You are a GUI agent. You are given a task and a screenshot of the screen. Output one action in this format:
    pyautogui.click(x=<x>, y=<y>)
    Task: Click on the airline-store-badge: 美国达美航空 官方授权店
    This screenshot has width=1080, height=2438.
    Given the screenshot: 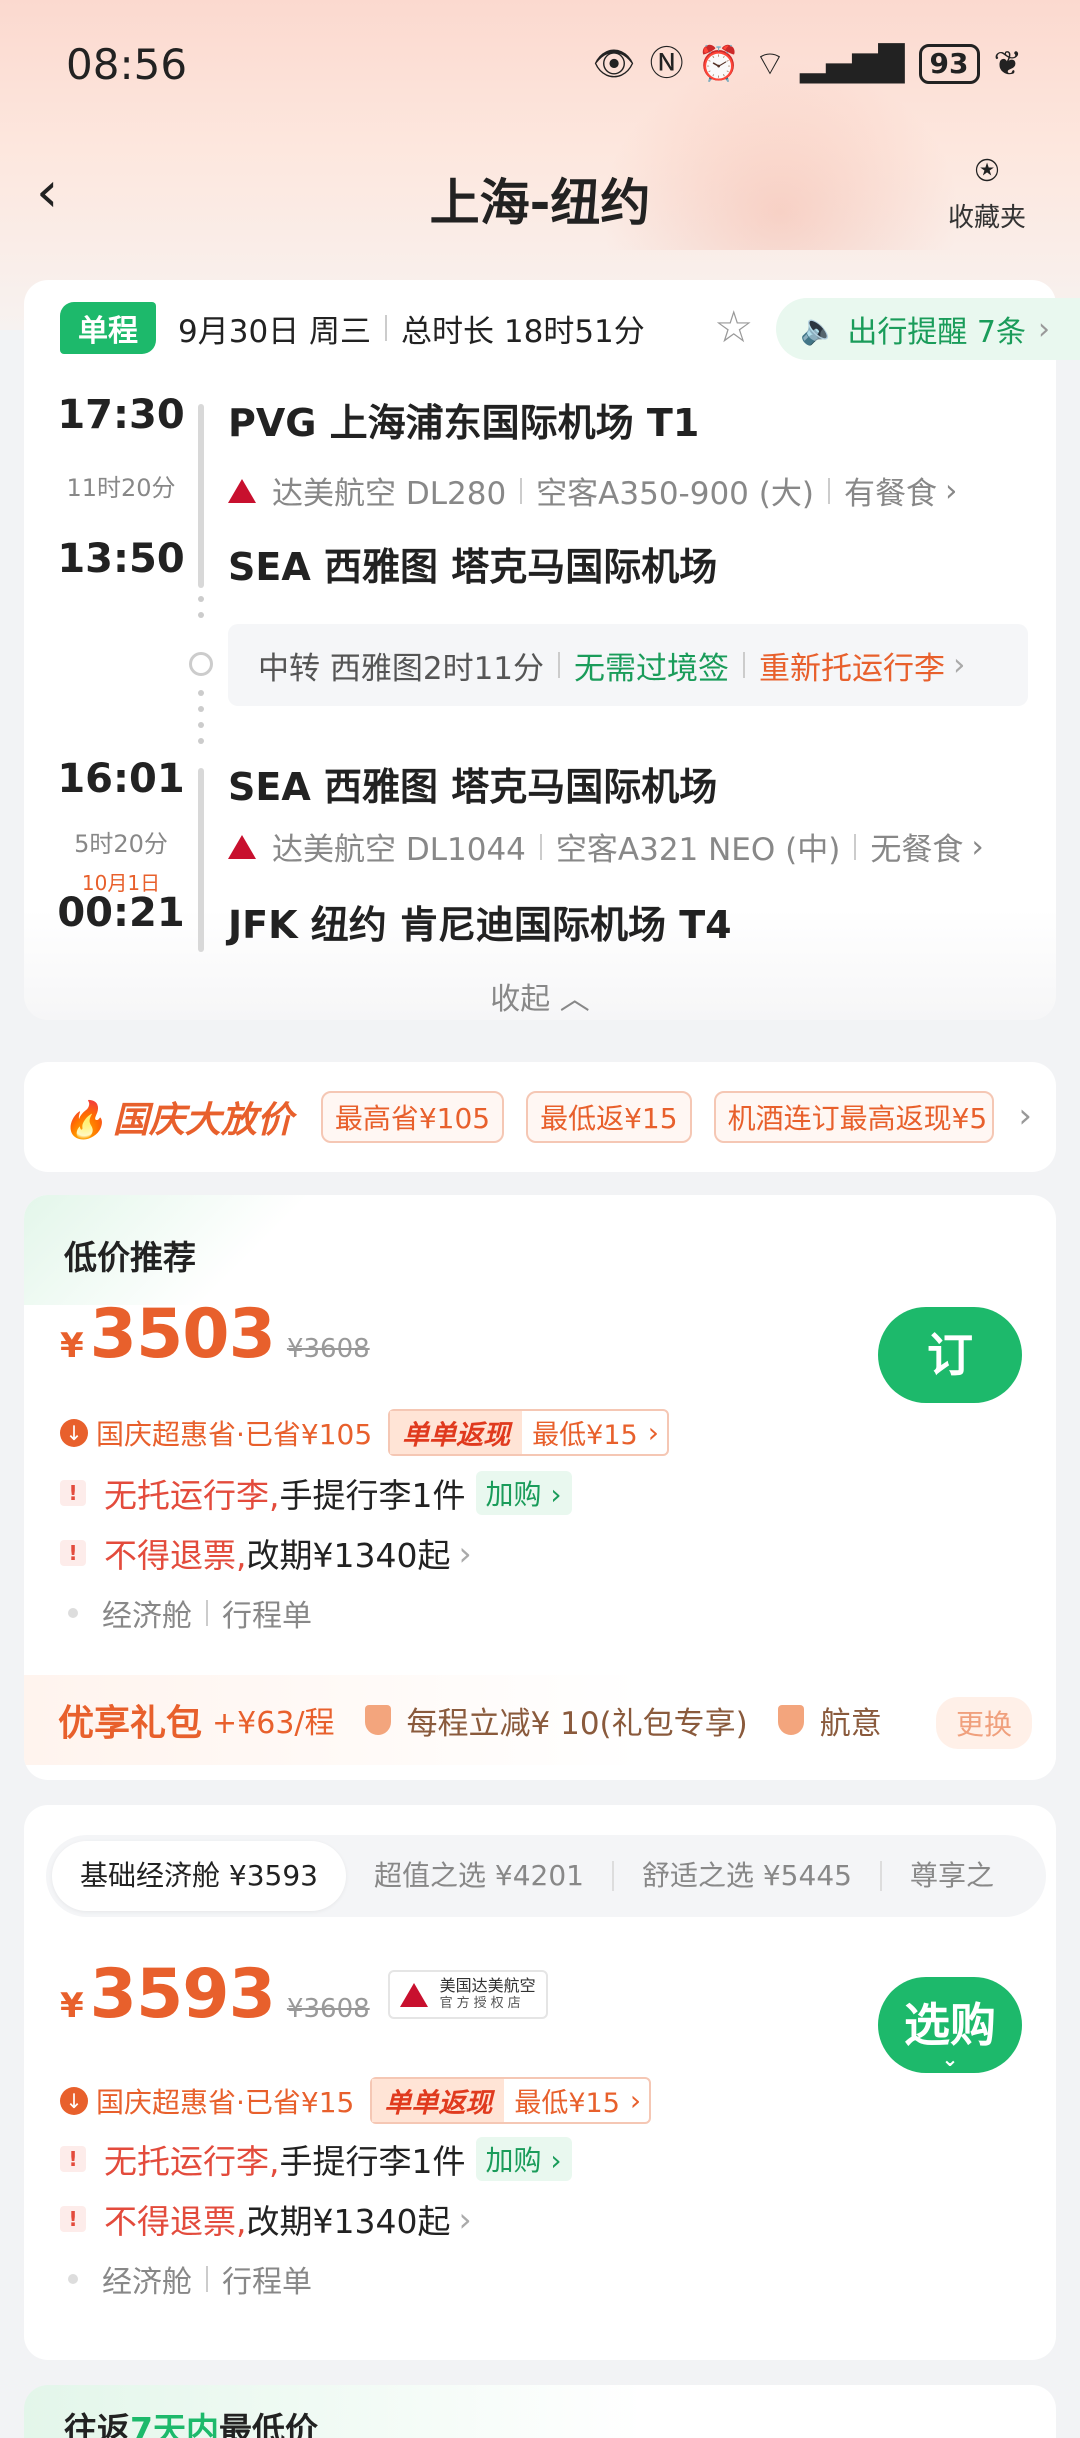 What is the action you would take?
    pyautogui.click(x=467, y=1994)
    